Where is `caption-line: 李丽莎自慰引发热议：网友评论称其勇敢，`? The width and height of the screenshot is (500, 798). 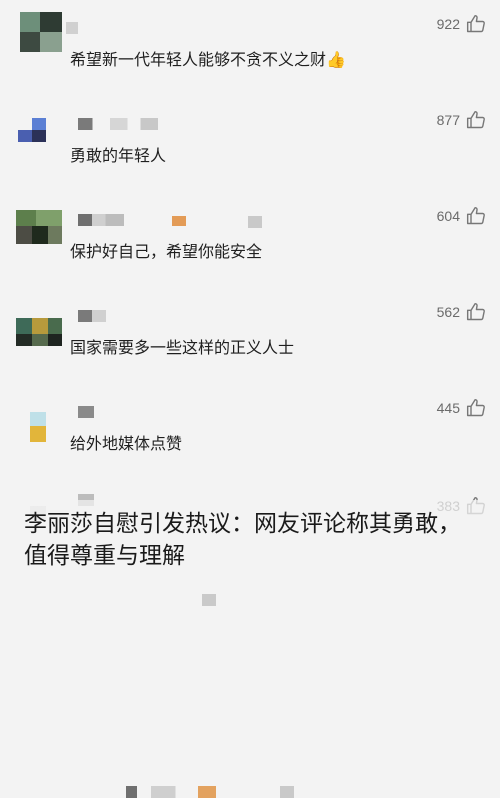 caption-line: 李丽莎自慰引发热议：网友评论称其勇敢， is located at coordinates (242, 524).